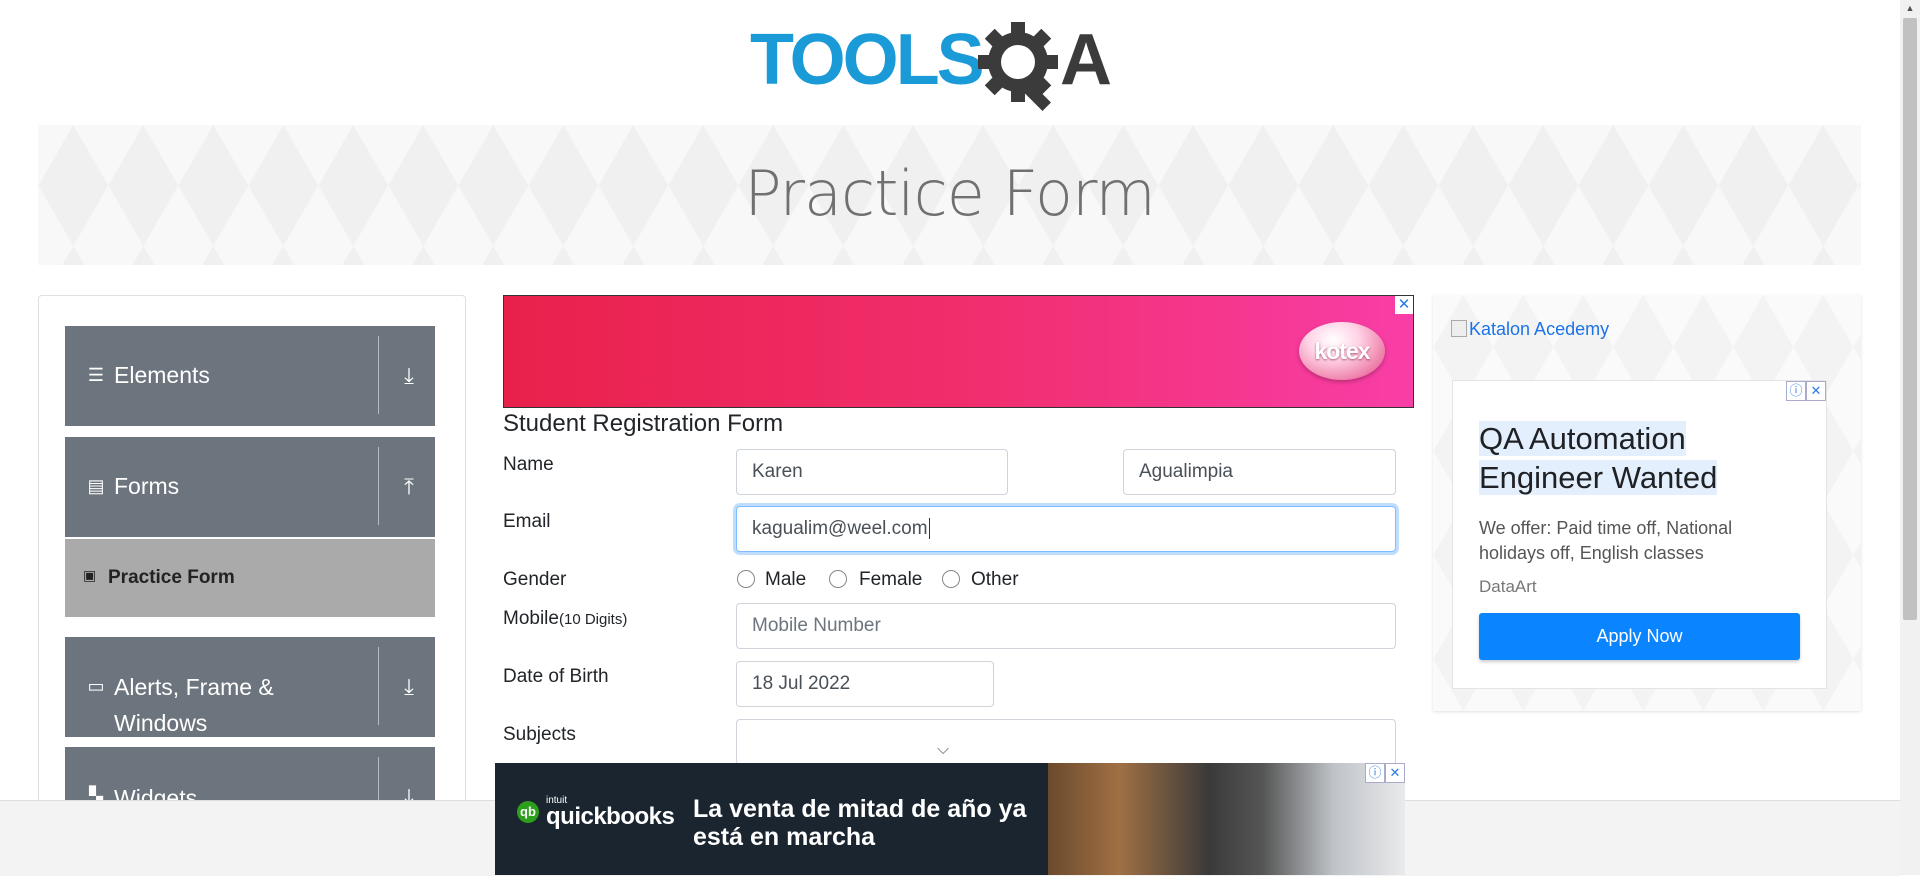  Describe the element at coordinates (96, 686) in the screenshot. I see `window-icon: ▭` at that location.